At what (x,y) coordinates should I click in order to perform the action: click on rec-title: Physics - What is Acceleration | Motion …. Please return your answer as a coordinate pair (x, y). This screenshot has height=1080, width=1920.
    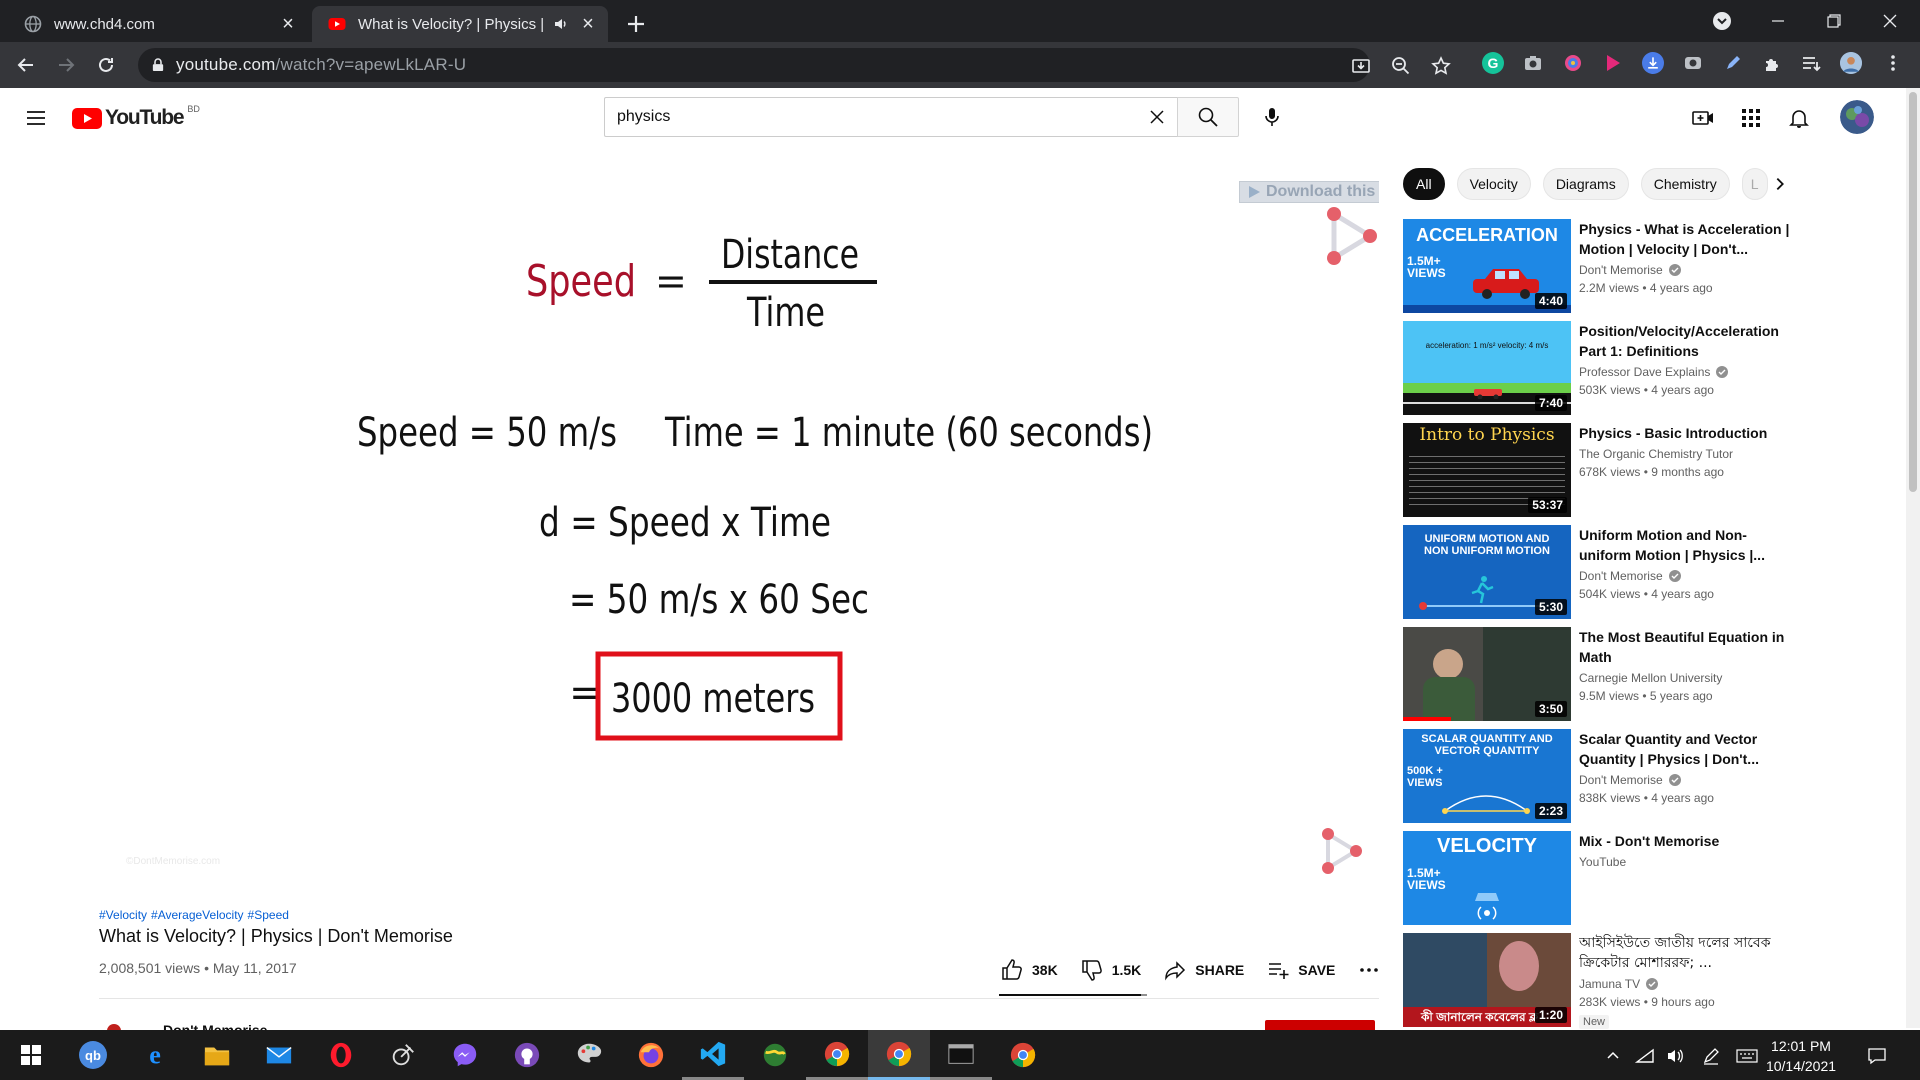
    Looking at the image, I should click on (1685, 239).